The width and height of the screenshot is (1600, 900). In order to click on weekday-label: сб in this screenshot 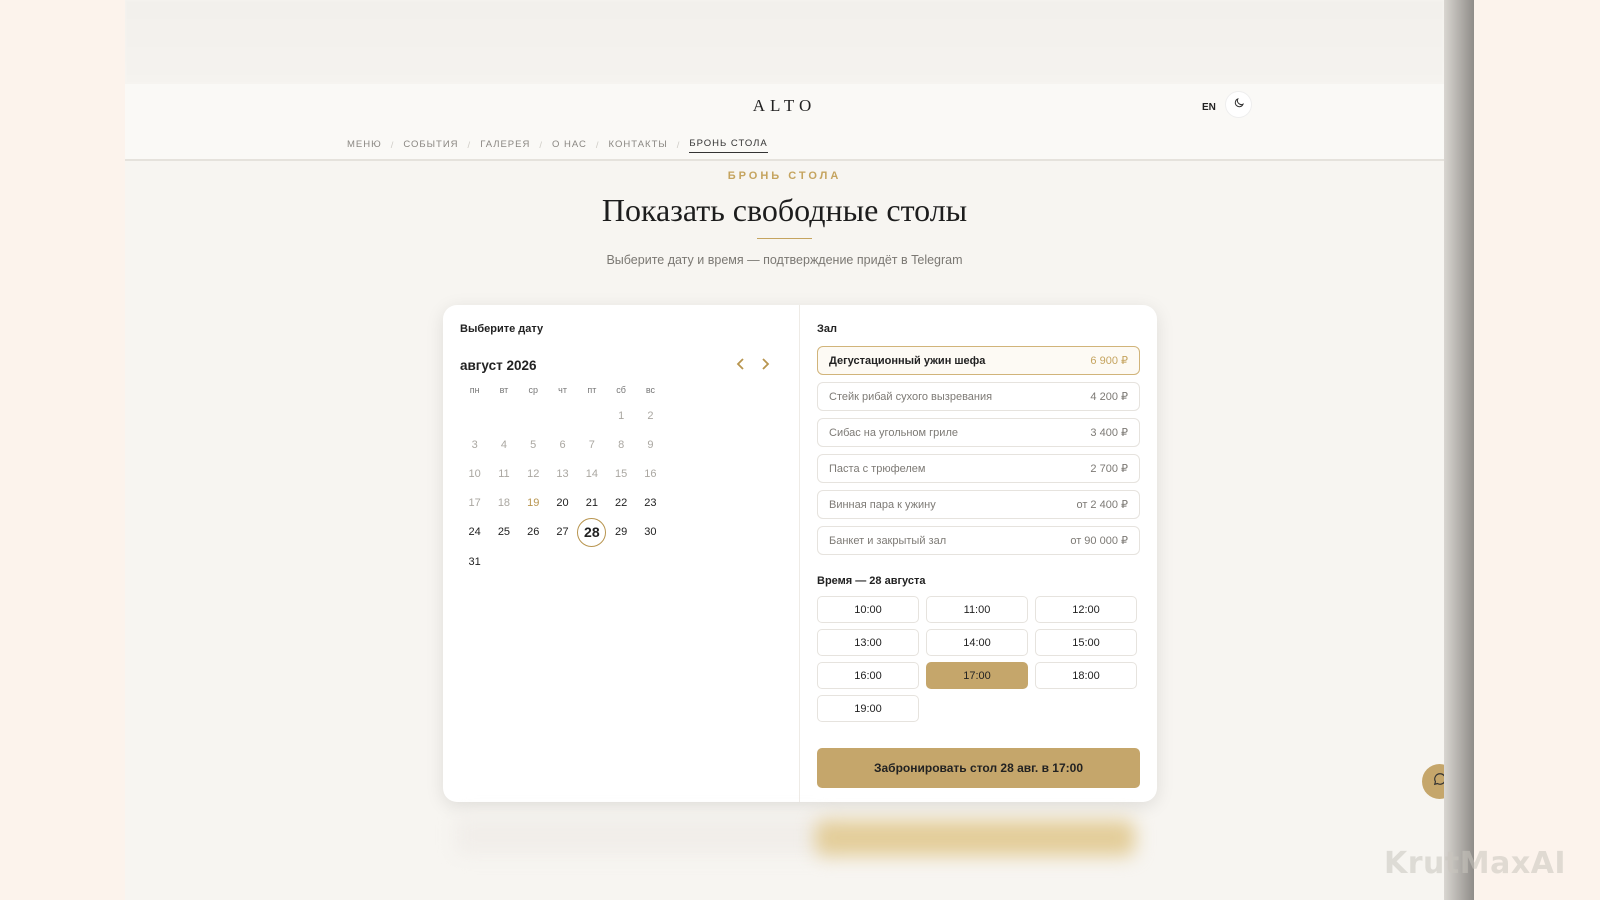, I will do `click(621, 390)`.